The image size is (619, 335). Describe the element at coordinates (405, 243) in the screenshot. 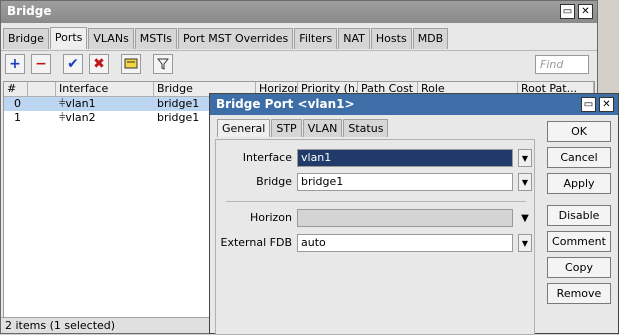

I see `external-fdb-field: auto` at that location.